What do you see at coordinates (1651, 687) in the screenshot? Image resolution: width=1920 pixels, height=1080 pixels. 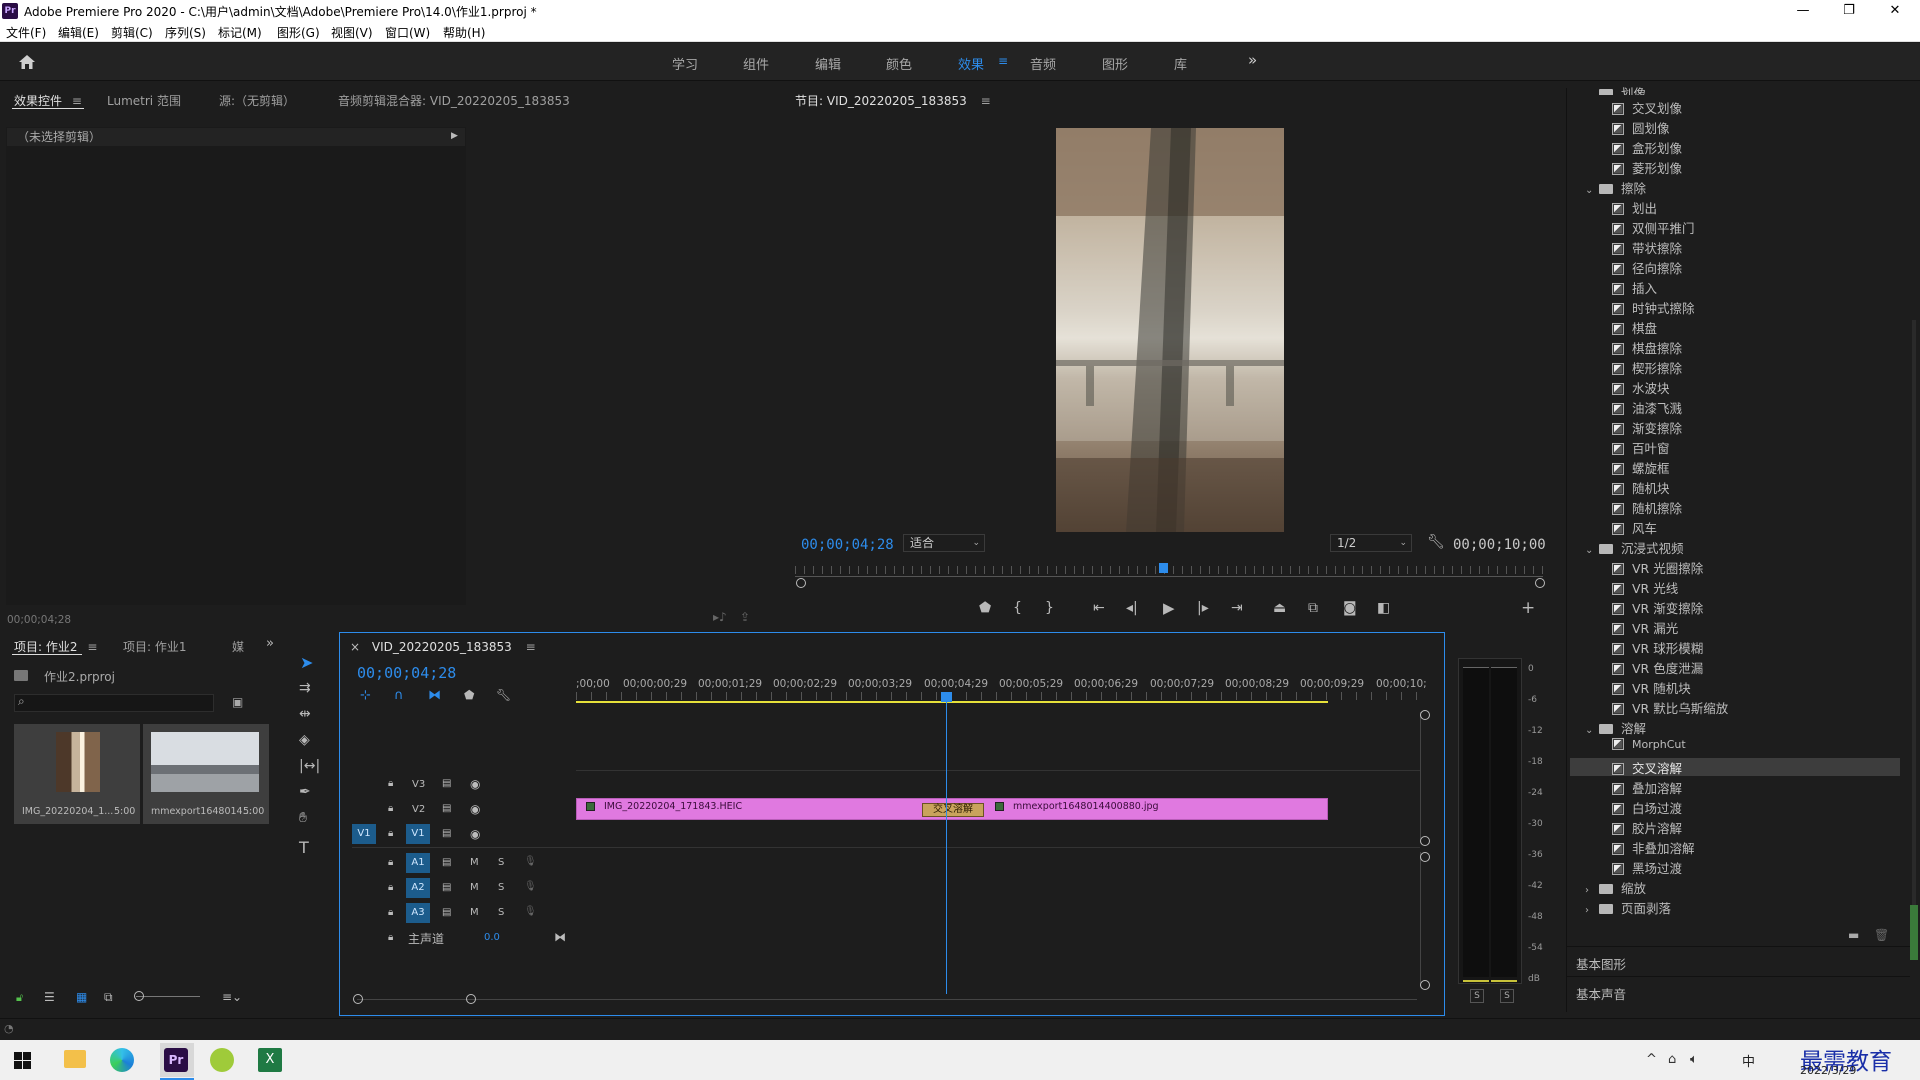 I see `effect-item: VR 随机块` at bounding box center [1651, 687].